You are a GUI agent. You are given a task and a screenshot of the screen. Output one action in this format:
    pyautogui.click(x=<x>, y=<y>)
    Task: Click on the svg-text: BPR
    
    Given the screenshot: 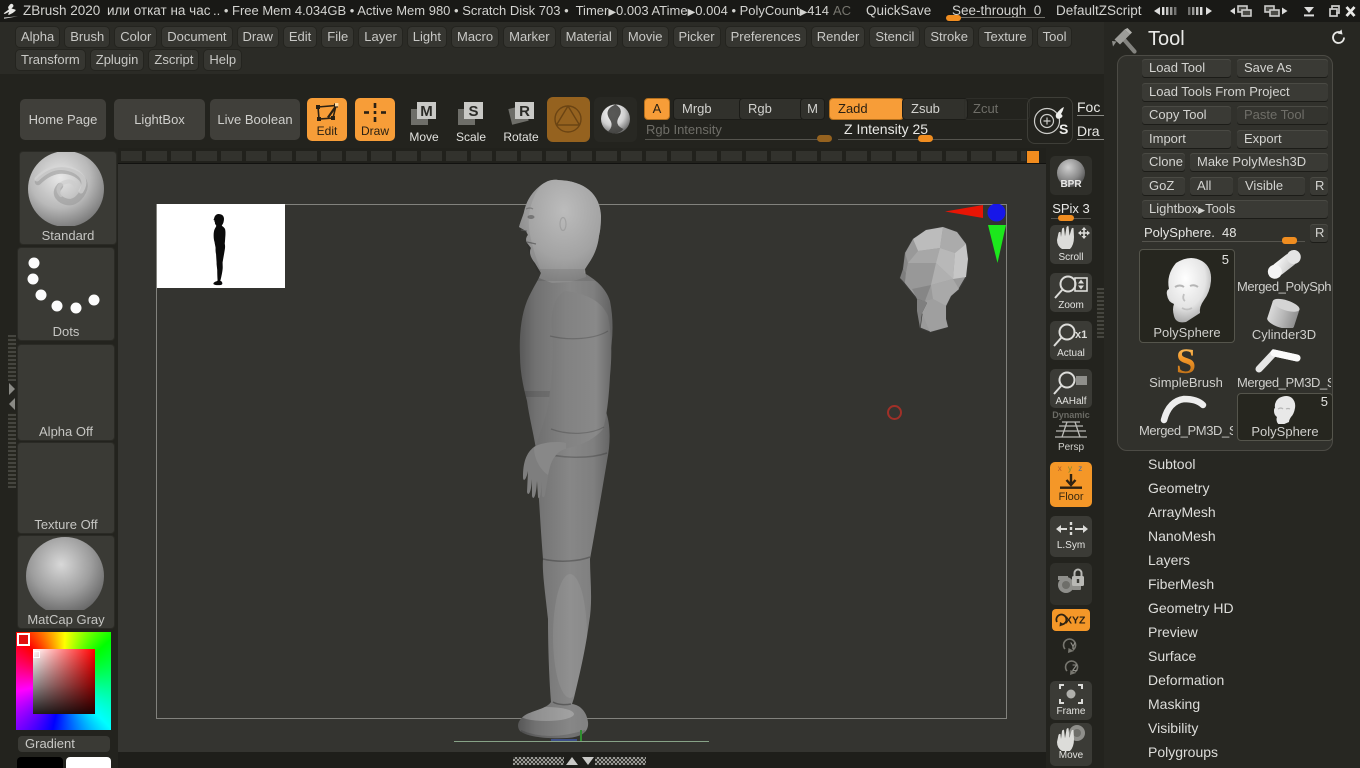 What is the action you would take?
    pyautogui.click(x=1071, y=184)
    